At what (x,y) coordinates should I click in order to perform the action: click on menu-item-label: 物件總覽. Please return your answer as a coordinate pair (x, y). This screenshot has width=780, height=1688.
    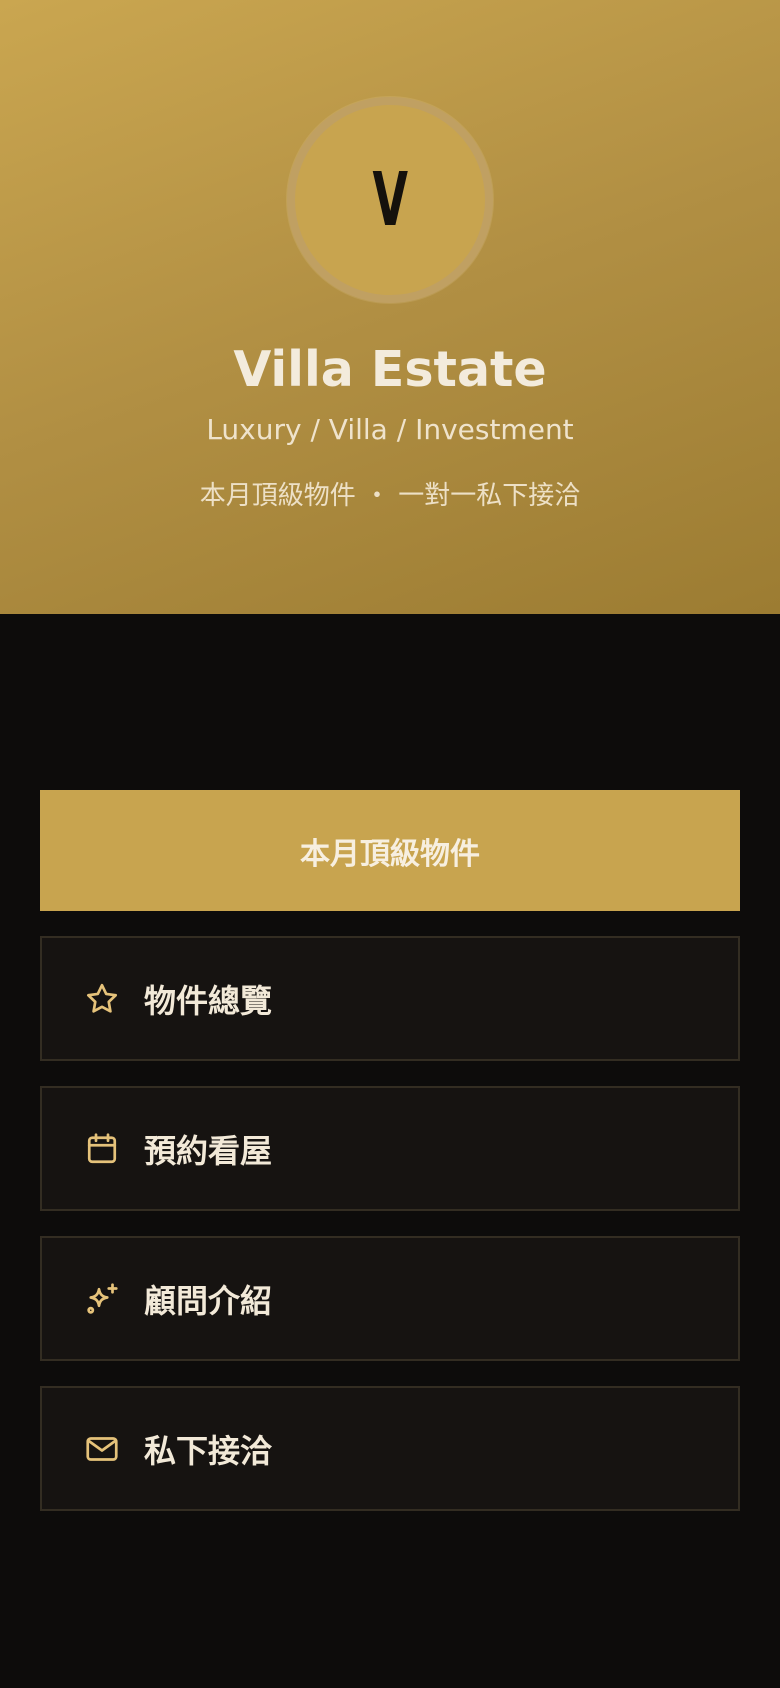
    Looking at the image, I should click on (208, 1000).